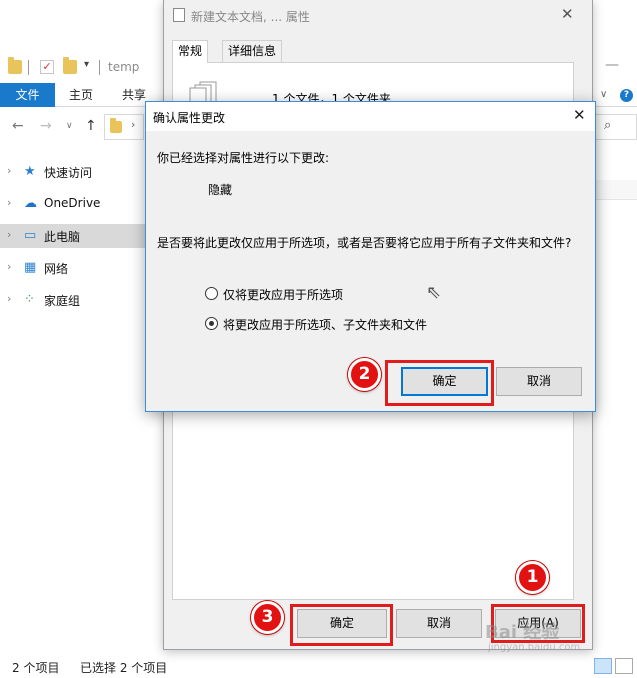 The width and height of the screenshot is (637, 678). Describe the element at coordinates (70, 65) in the screenshot. I see `new-folder-icon` at that location.